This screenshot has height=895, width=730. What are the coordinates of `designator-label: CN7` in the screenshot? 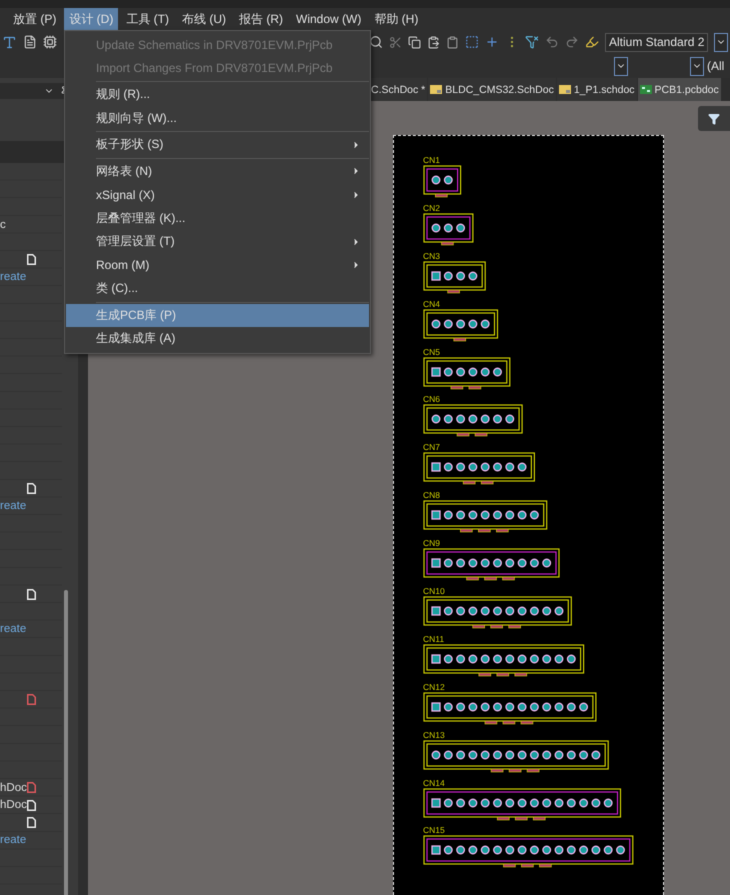 It's located at (431, 447).